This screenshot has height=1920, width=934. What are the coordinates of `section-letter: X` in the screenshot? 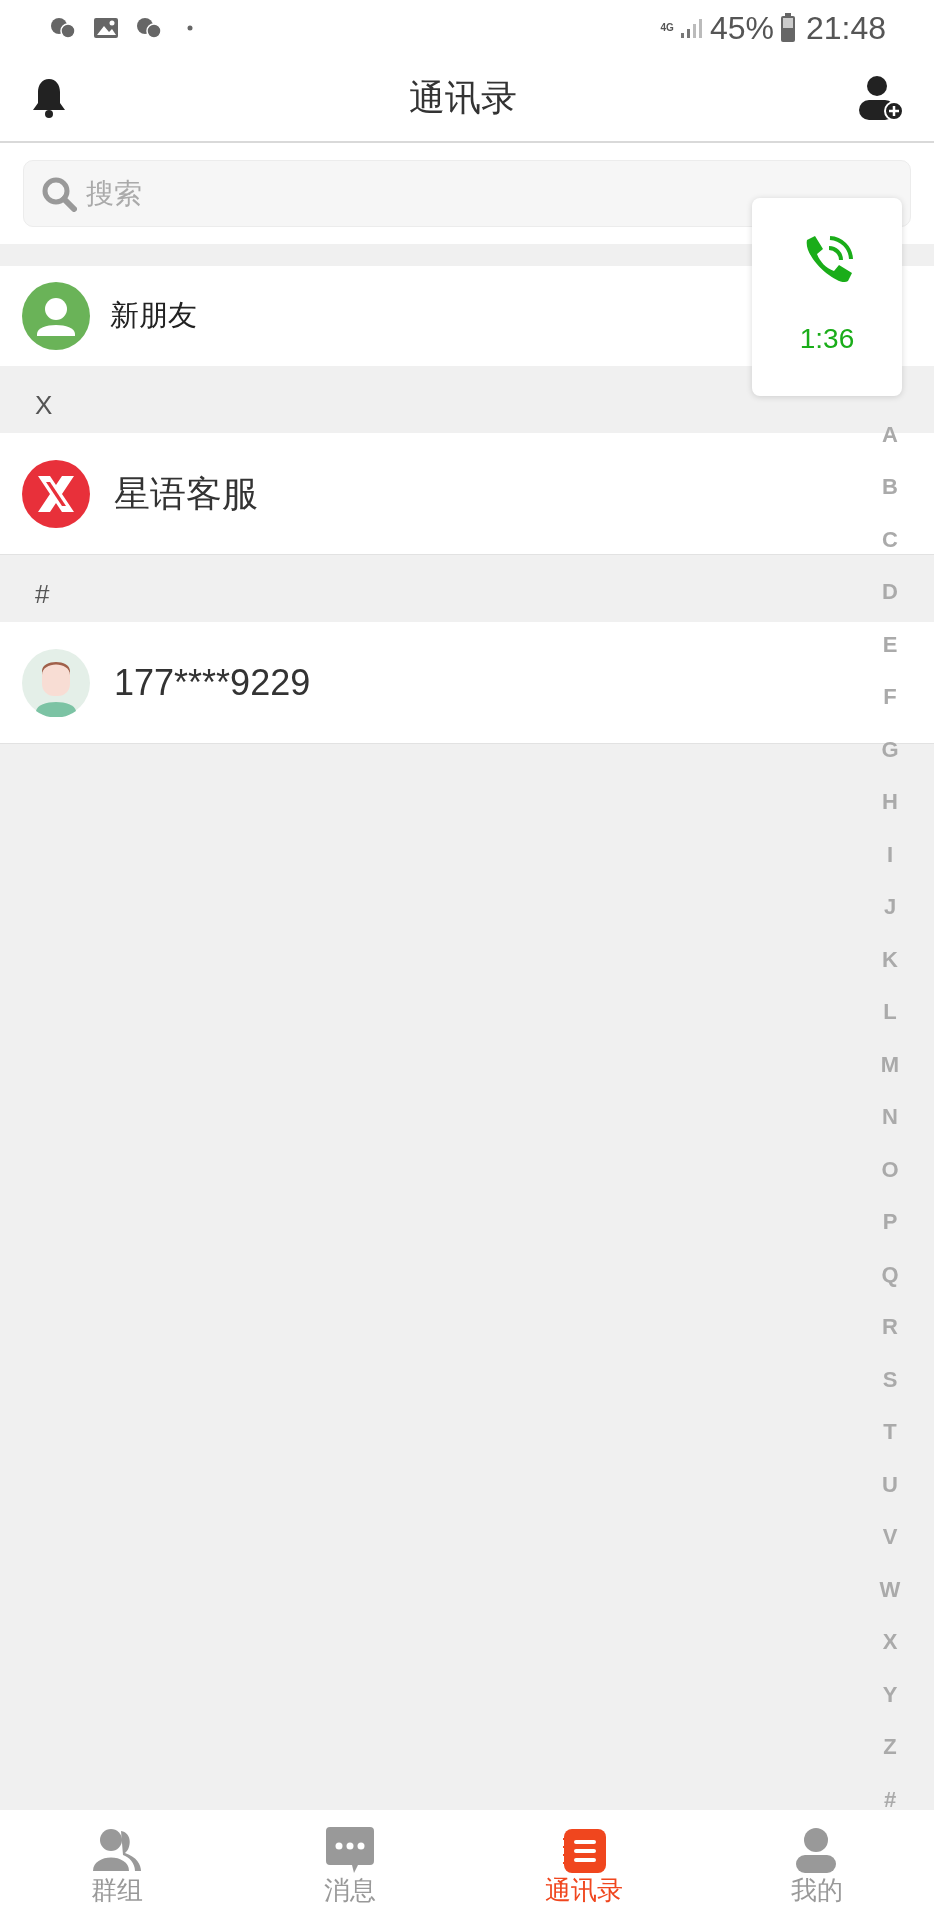 It's located at (44, 405).